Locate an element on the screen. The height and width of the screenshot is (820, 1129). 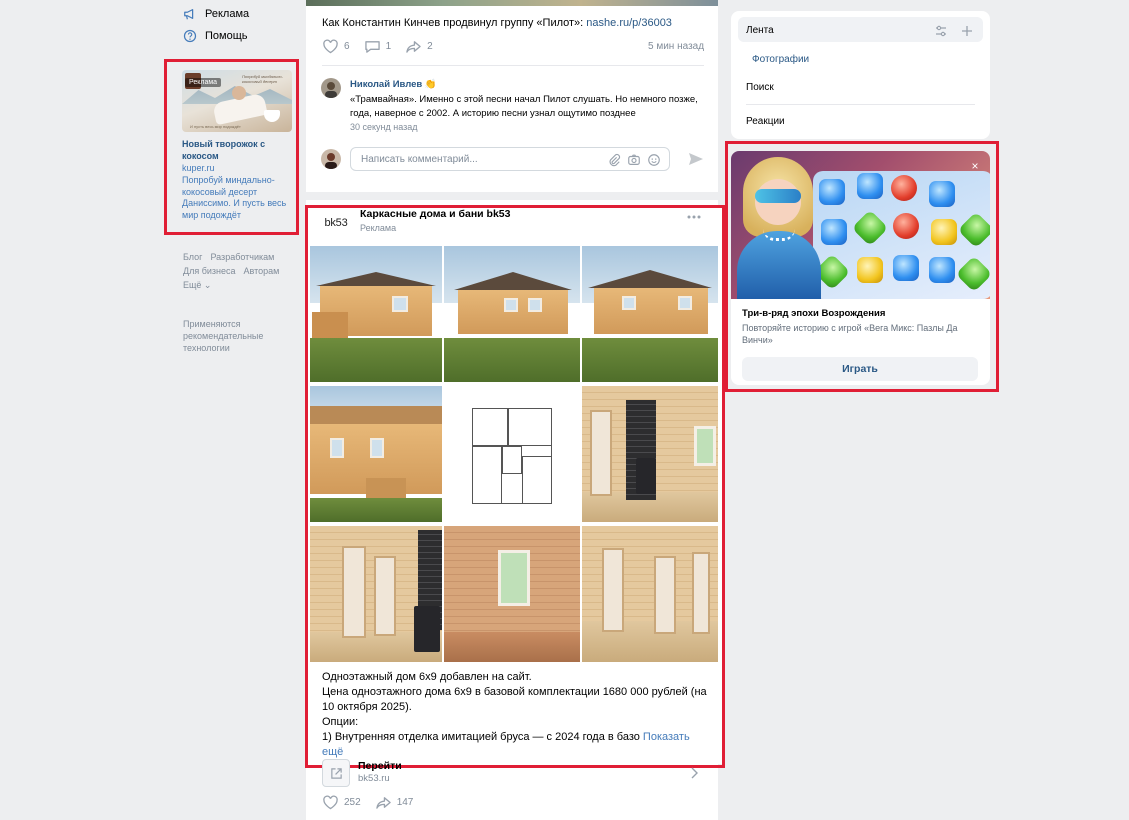
emoji-icon is located at coordinates (654, 160).